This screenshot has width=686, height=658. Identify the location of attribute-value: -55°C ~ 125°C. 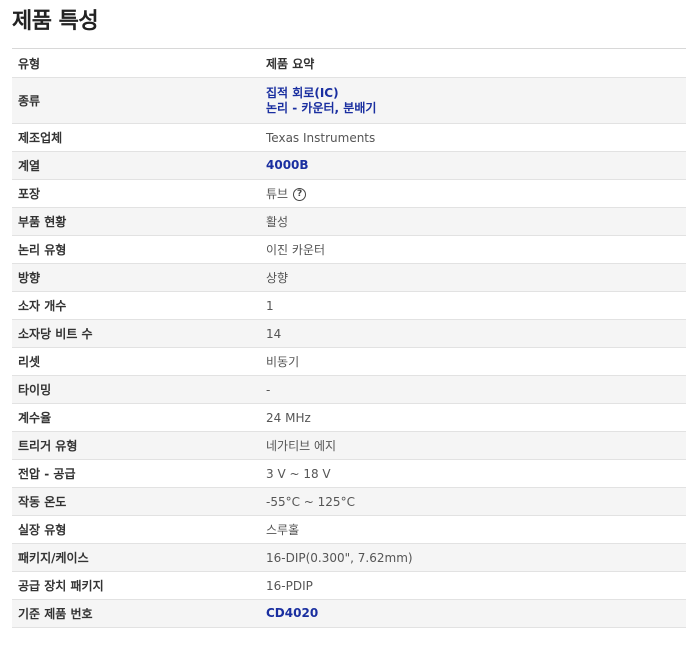
(473, 501).